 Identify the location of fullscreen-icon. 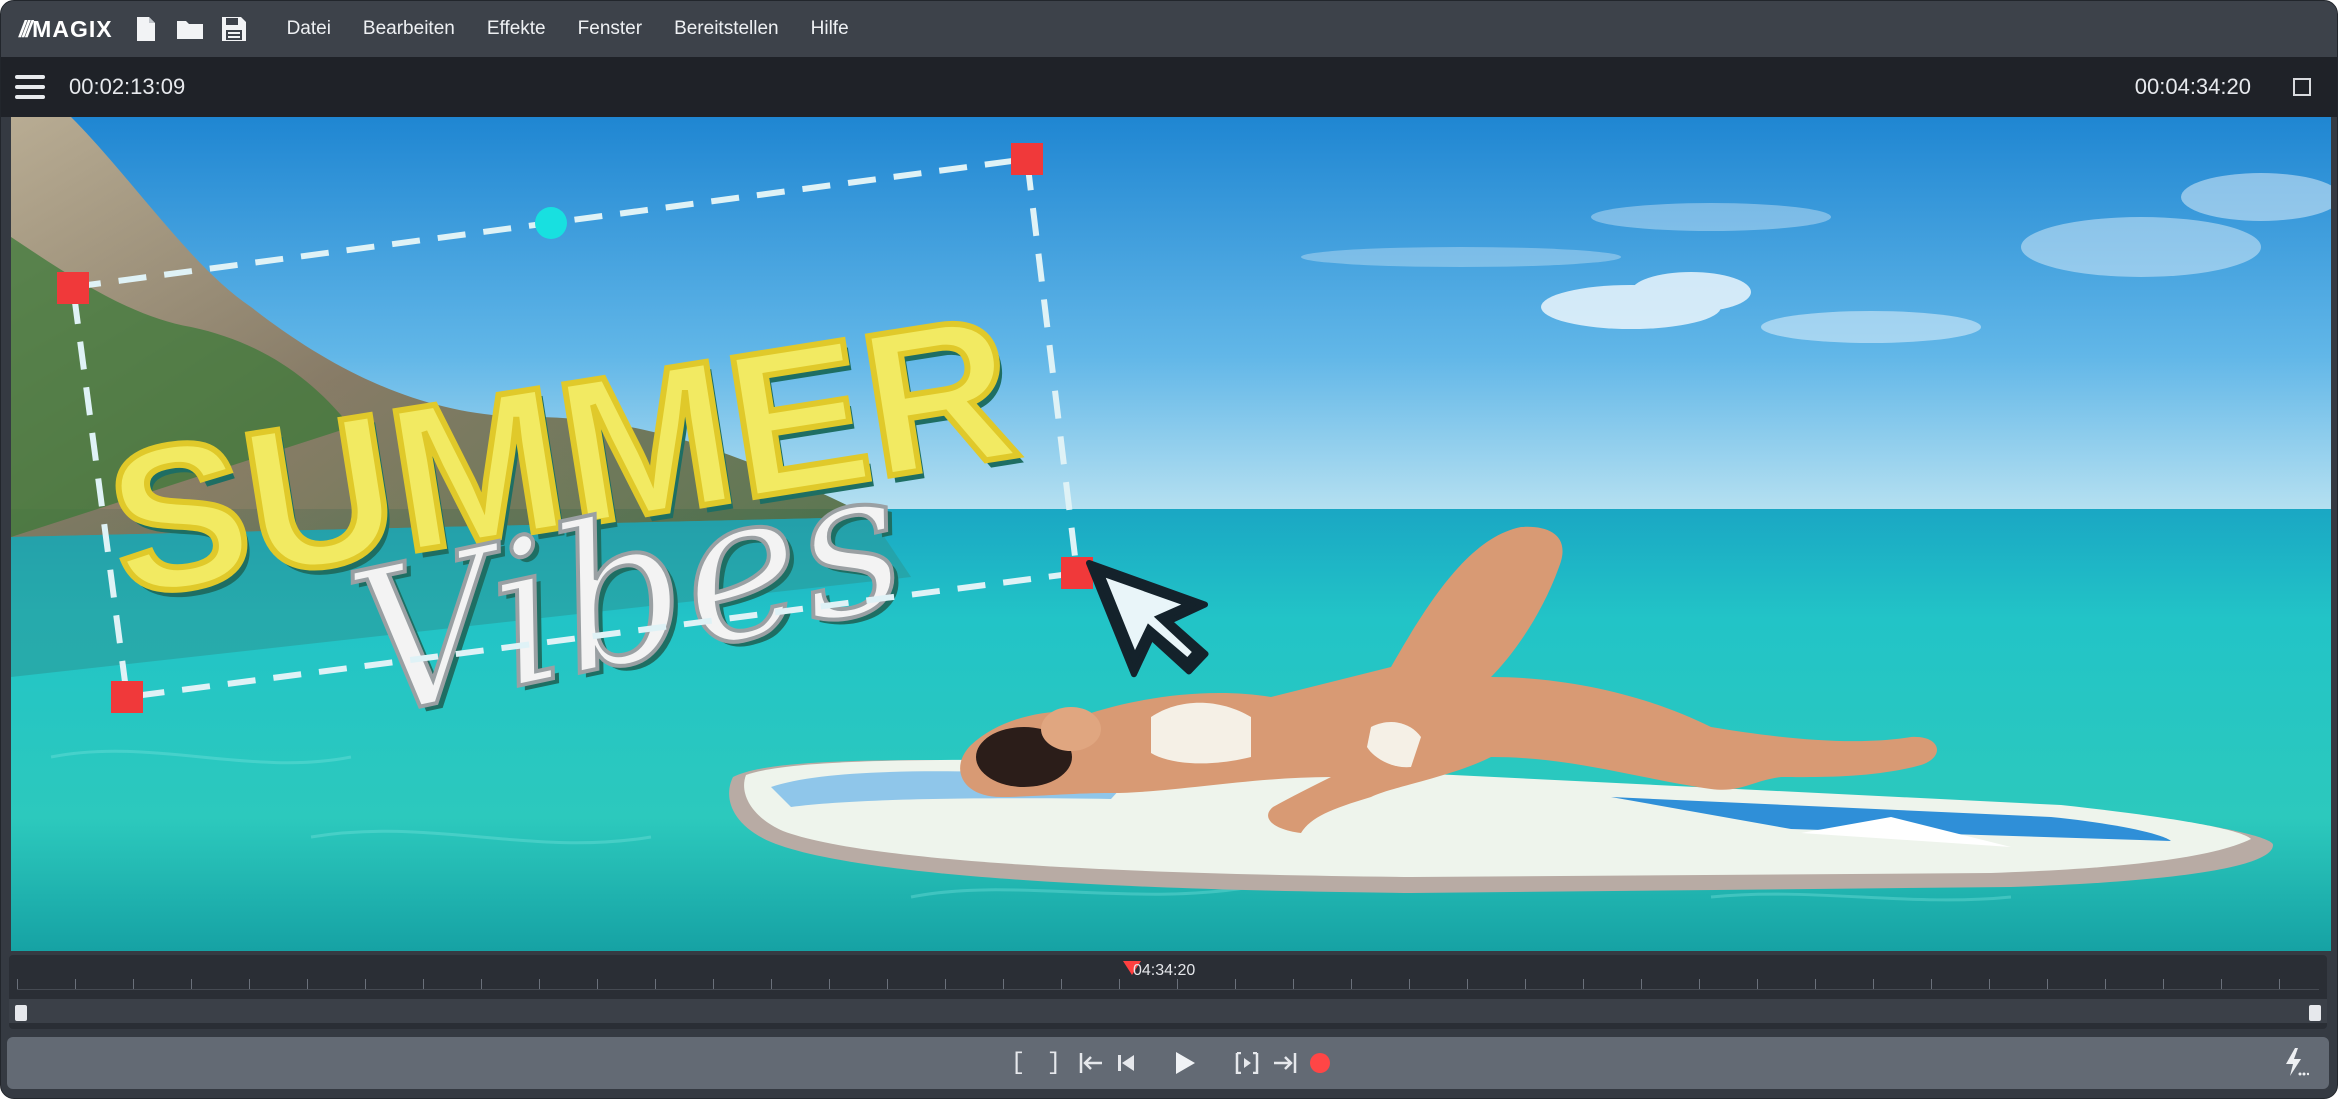
(2302, 87).